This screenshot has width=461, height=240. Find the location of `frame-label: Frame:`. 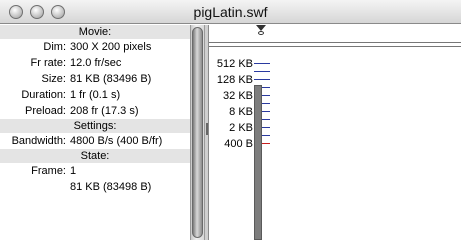

frame-label: Frame: is located at coordinates (48, 171).